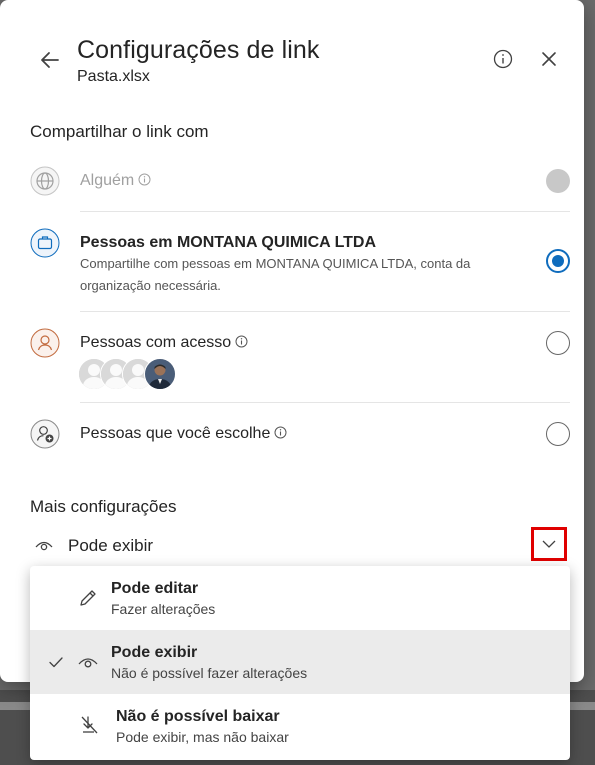 This screenshot has width=595, height=765. Describe the element at coordinates (154, 652) in the screenshot. I see `menu-item-title: Pode exibir` at that location.